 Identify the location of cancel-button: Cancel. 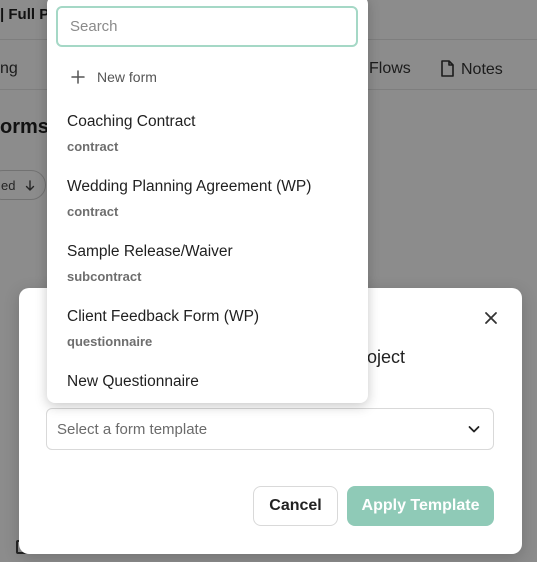
(295, 506).